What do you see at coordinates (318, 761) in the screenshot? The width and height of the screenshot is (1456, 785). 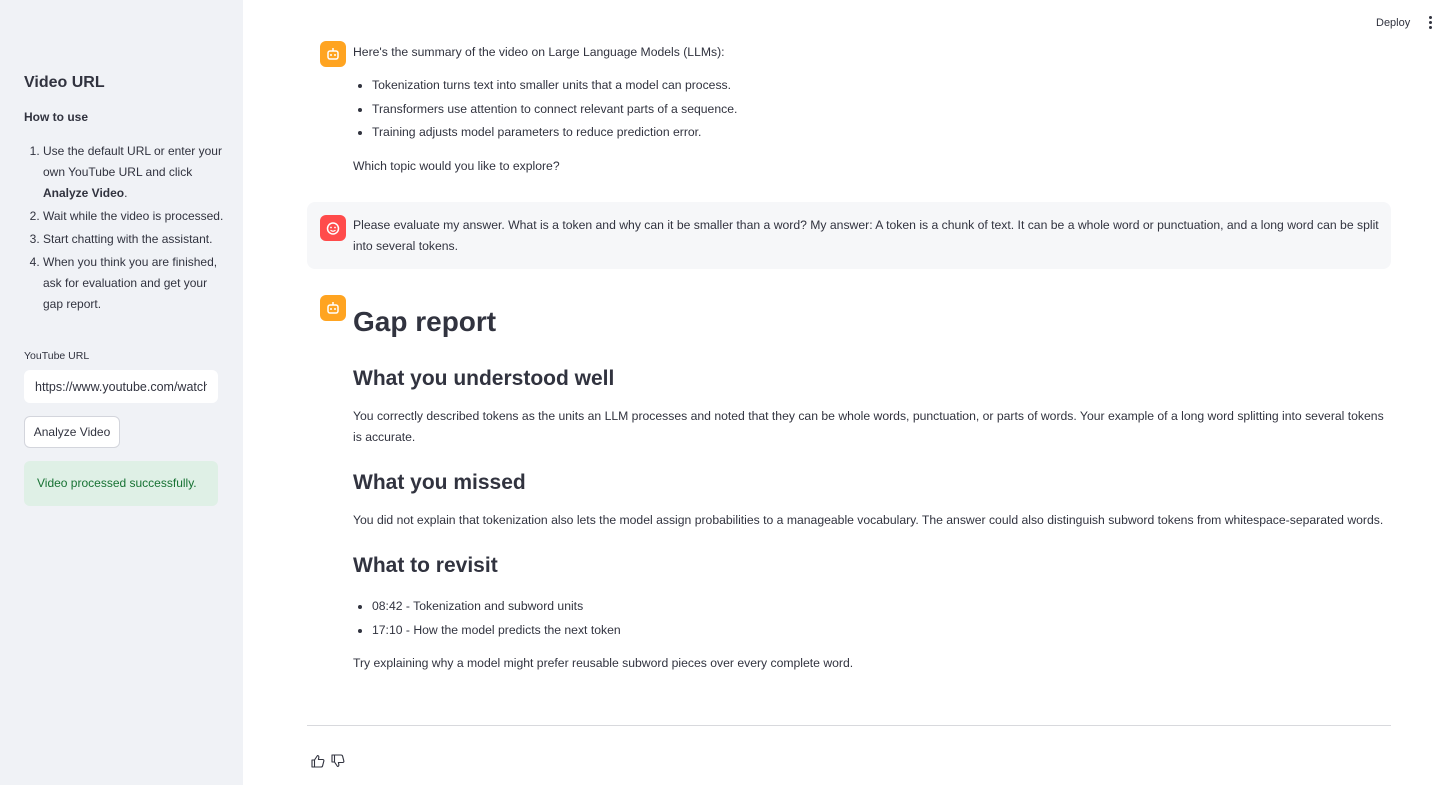 I see `thumbs-up-icon` at bounding box center [318, 761].